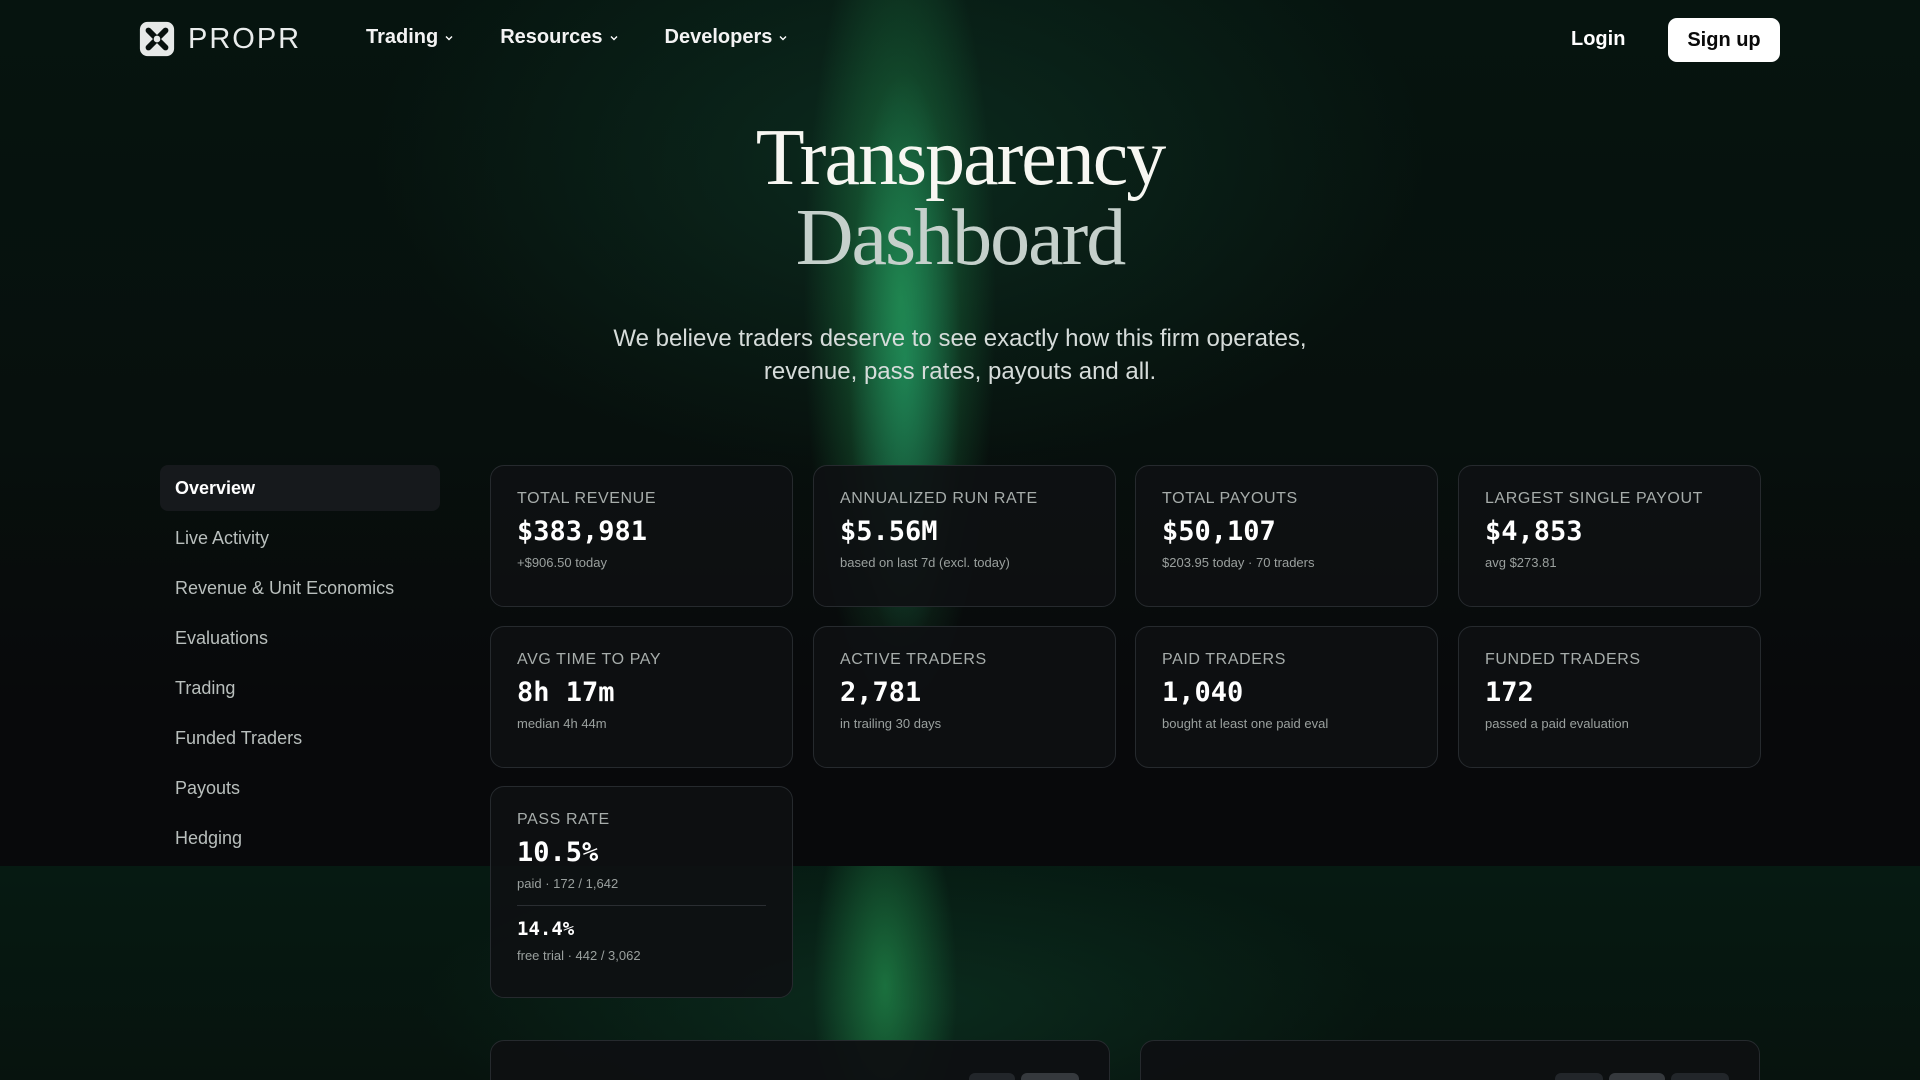 This screenshot has height=1080, width=1920. Describe the element at coordinates (1521, 562) in the screenshot. I see `stat-note: avg $273.81` at that location.